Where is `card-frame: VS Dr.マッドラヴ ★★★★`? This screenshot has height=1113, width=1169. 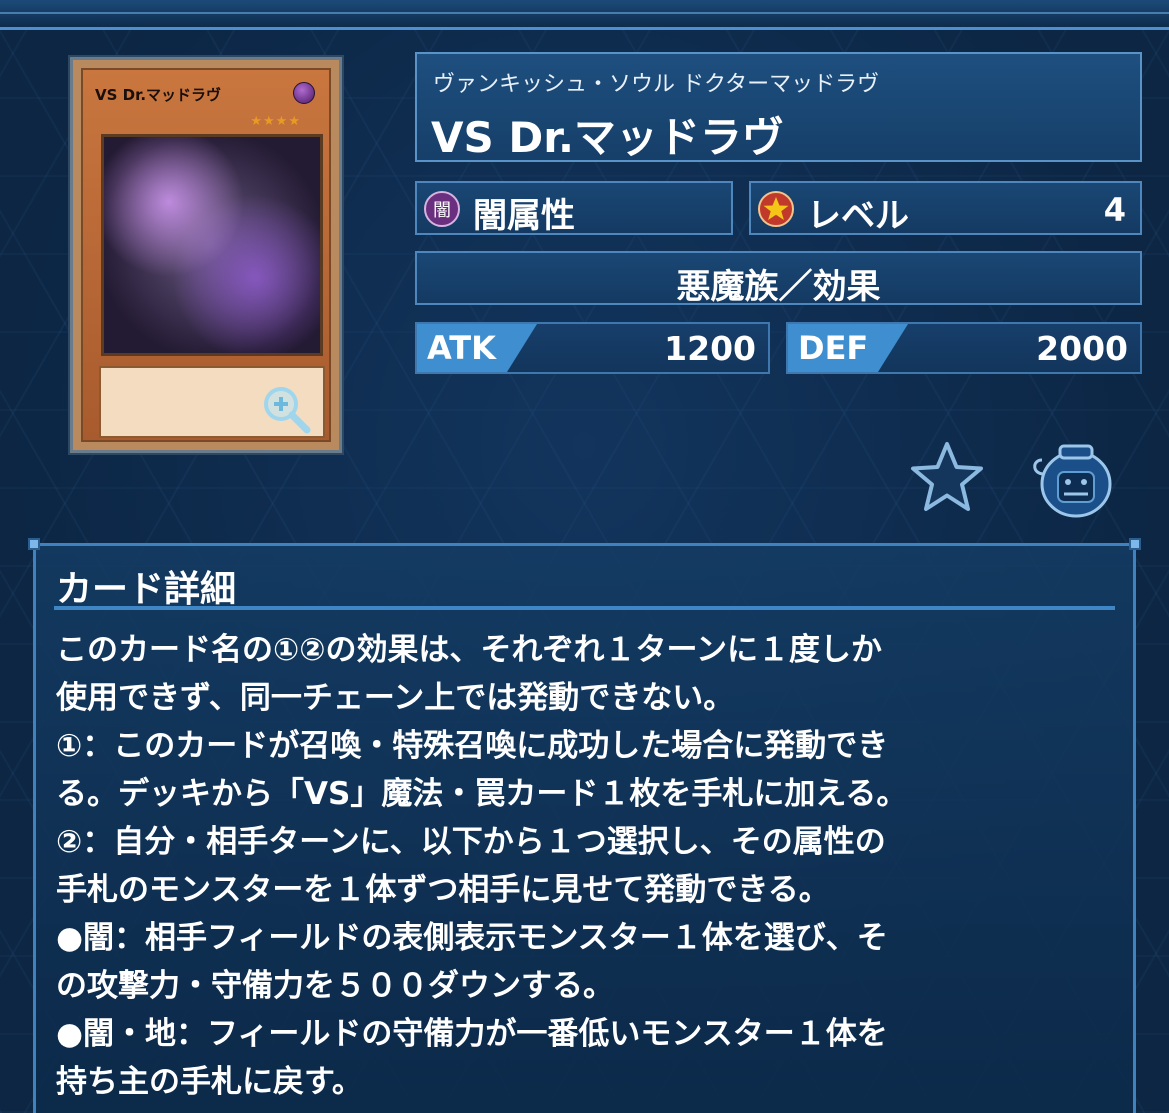
card-frame: VS Dr.マッドラヴ ★★★★ is located at coordinates (206, 255).